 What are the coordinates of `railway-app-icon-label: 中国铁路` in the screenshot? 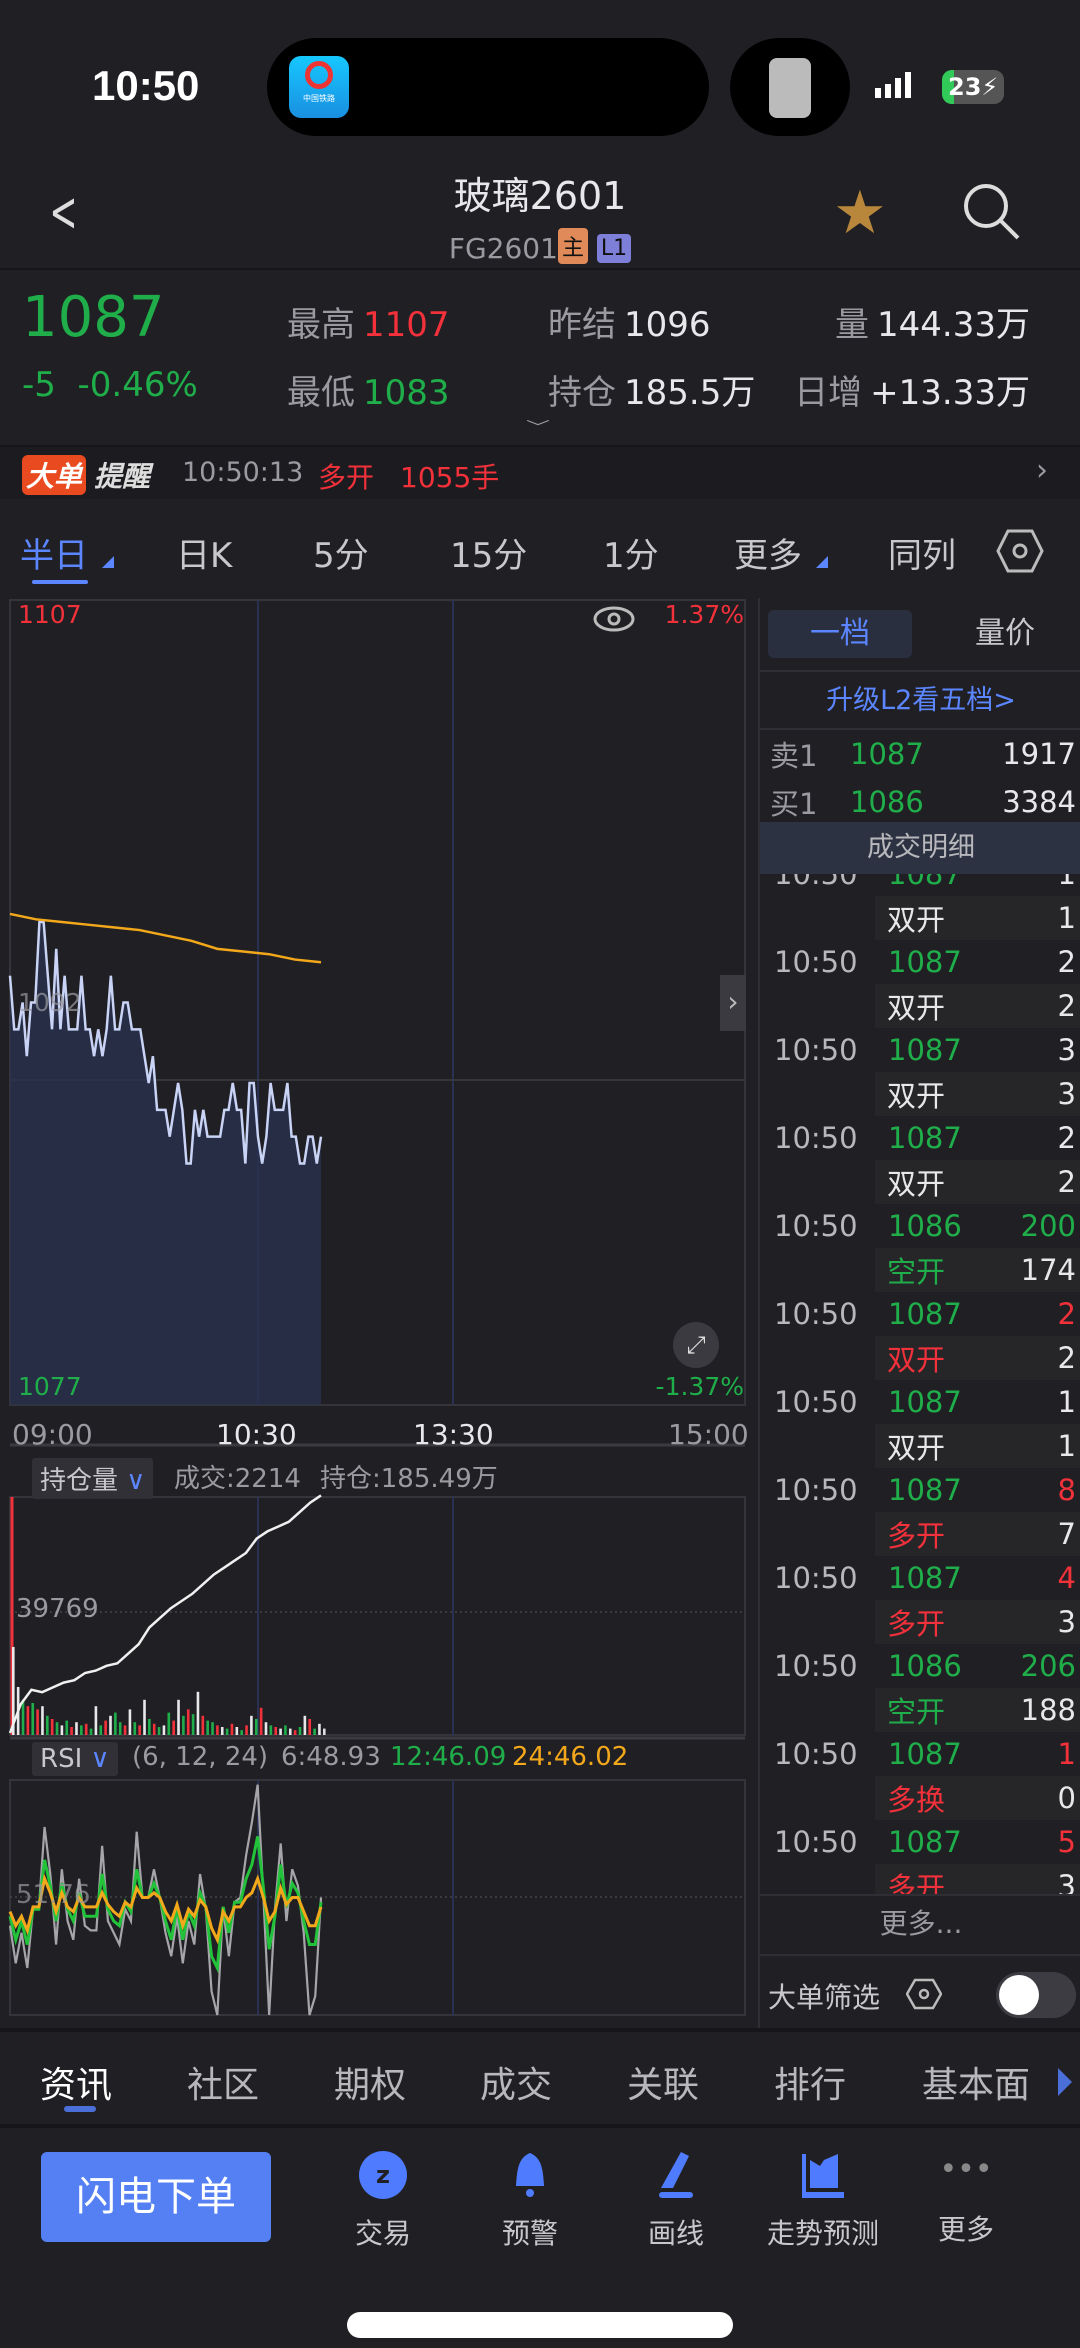 It's located at (319, 98).